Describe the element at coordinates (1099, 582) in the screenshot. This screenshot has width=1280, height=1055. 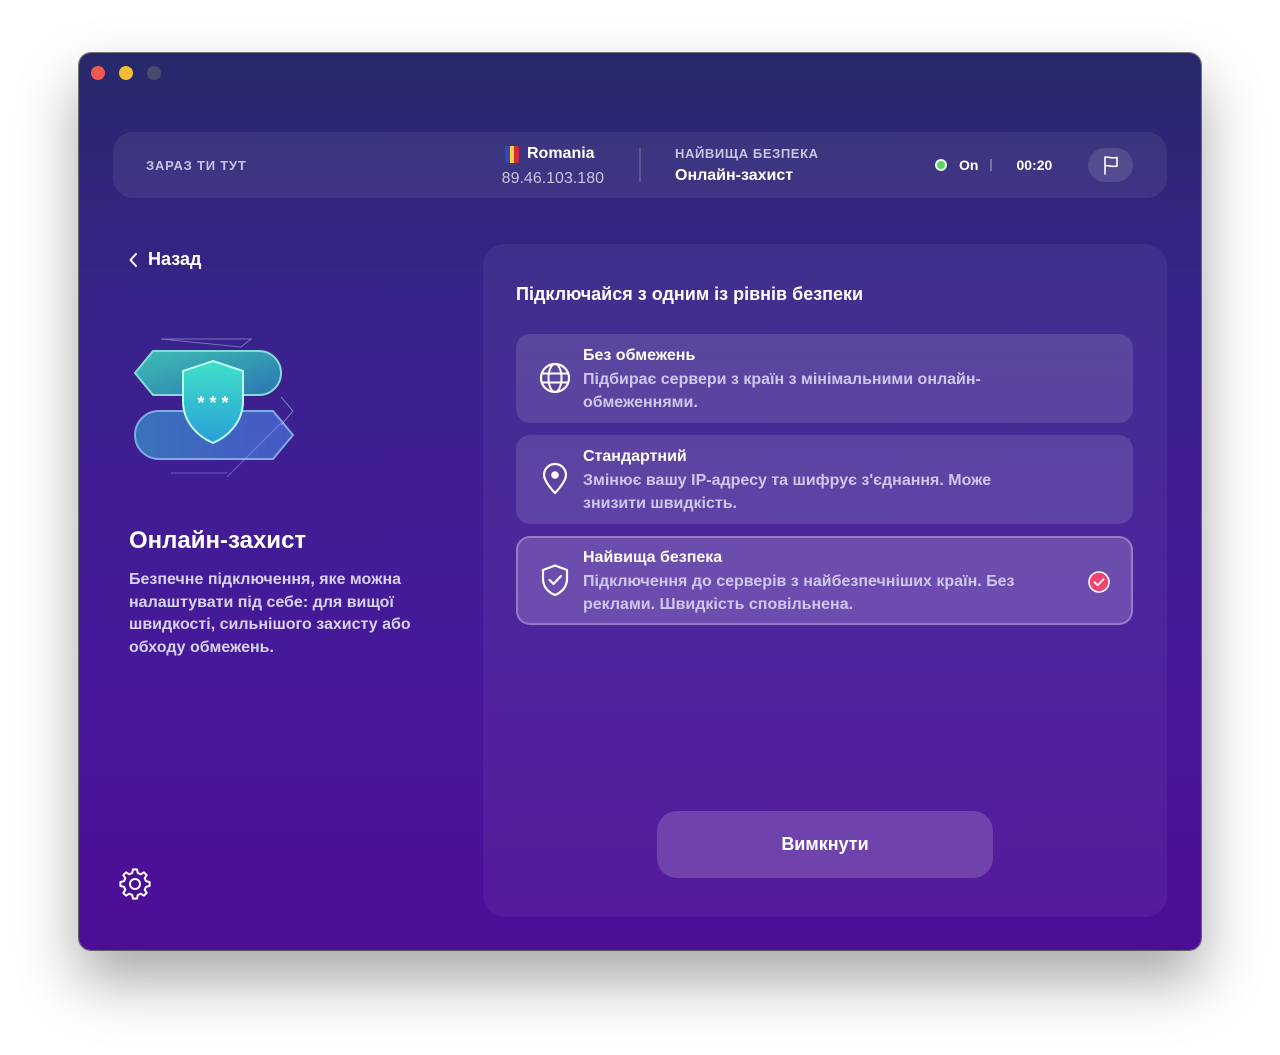
I see `selected-check-icon` at that location.